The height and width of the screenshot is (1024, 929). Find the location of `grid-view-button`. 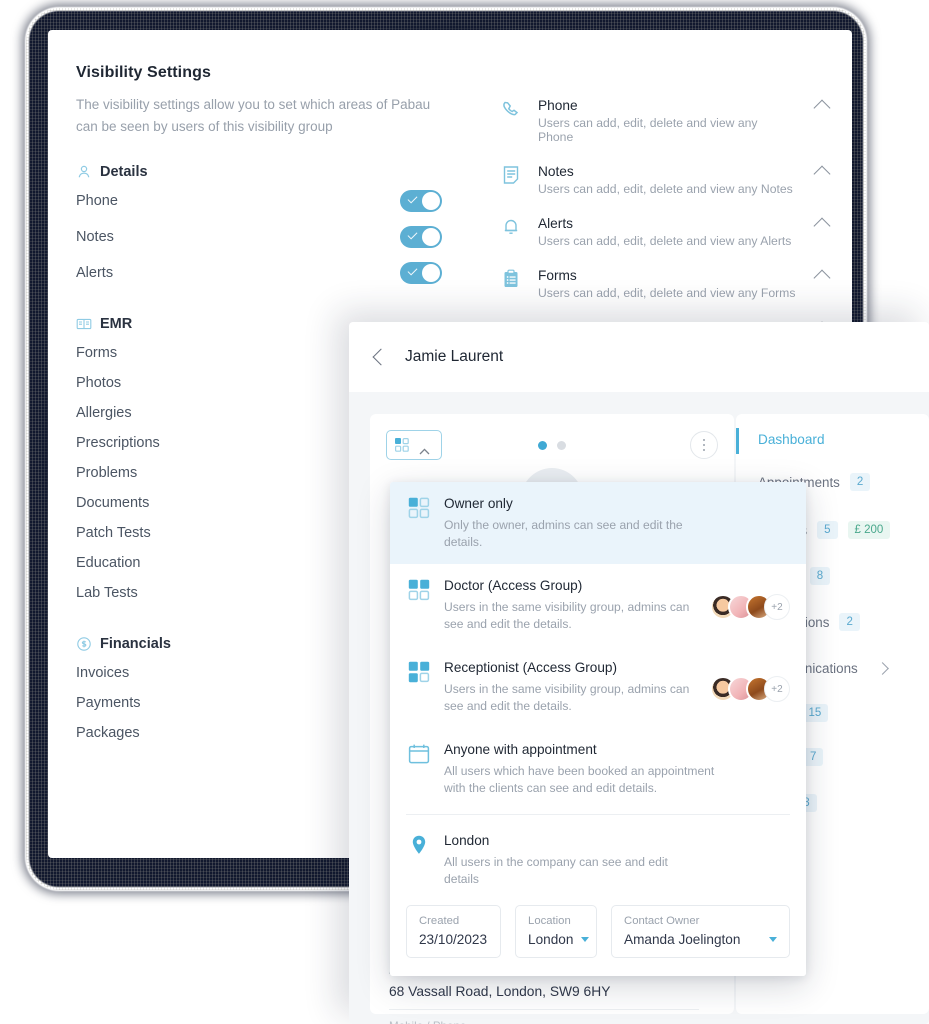

grid-view-button is located at coordinates (414, 445).